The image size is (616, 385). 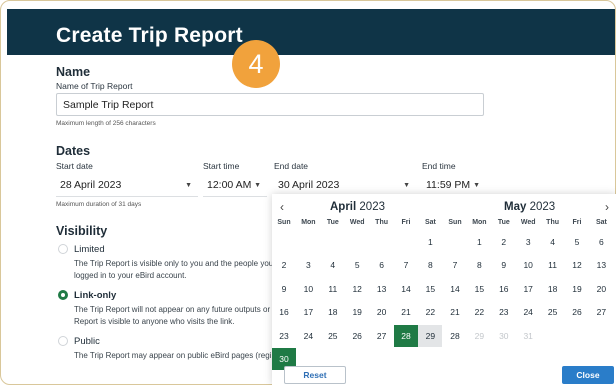 I want to click on radio-link-only, so click(x=63, y=295).